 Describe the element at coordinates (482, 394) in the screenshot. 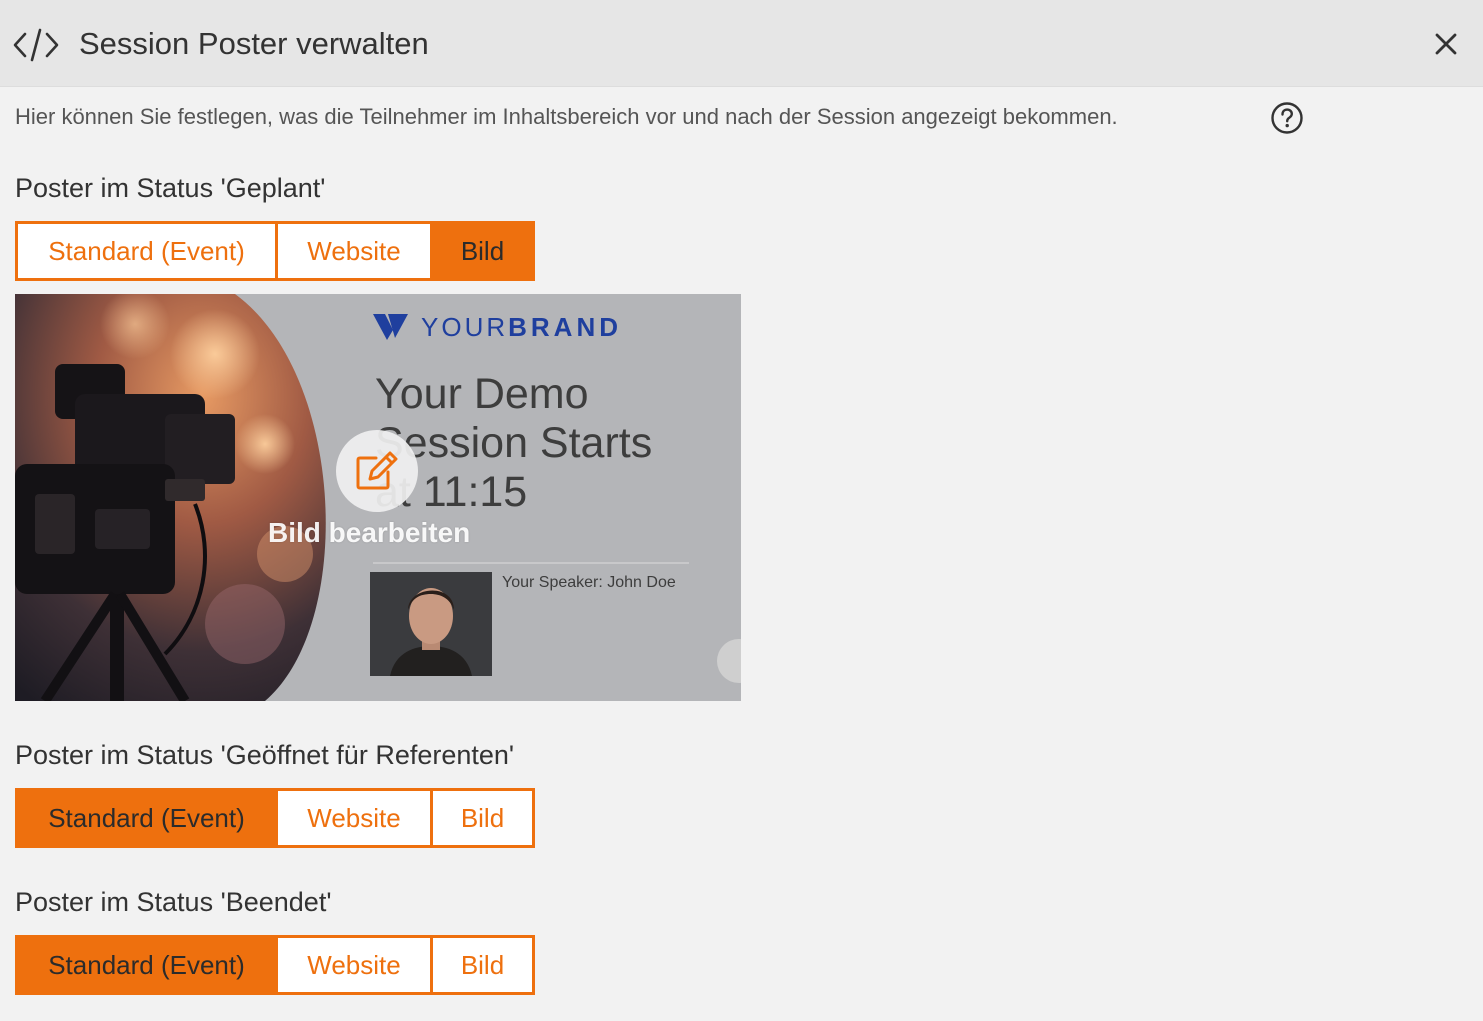

I see `poster-headline-line: Your Demo` at that location.